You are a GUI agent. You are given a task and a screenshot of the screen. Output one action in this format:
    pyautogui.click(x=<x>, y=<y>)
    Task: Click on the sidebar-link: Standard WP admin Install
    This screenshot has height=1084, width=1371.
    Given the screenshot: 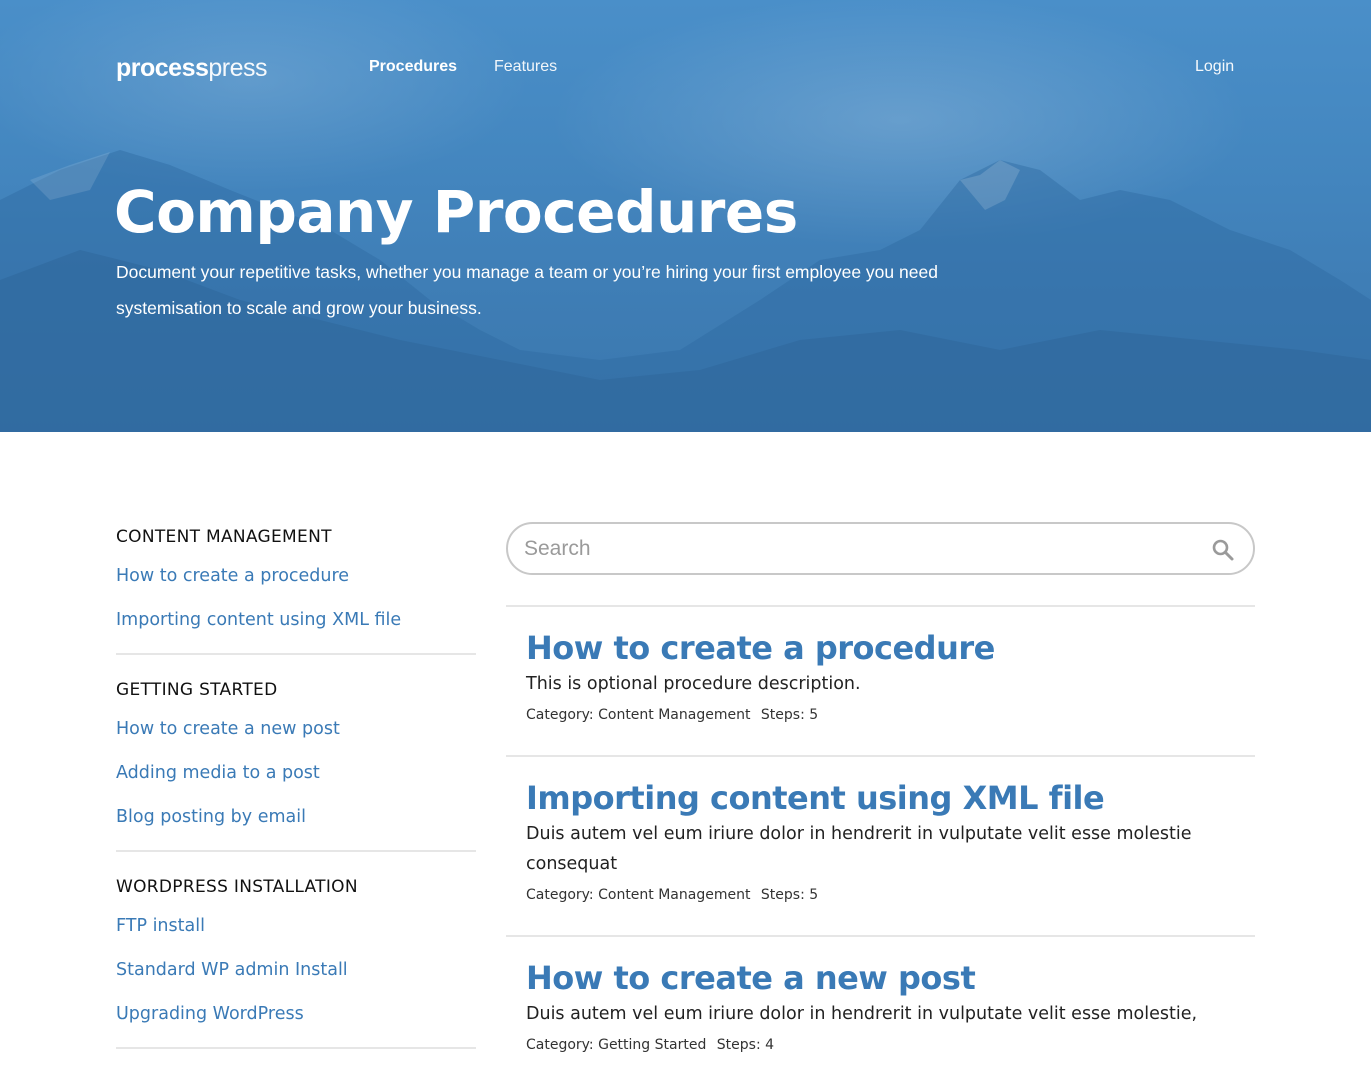 What is the action you would take?
    pyautogui.click(x=296, y=970)
    